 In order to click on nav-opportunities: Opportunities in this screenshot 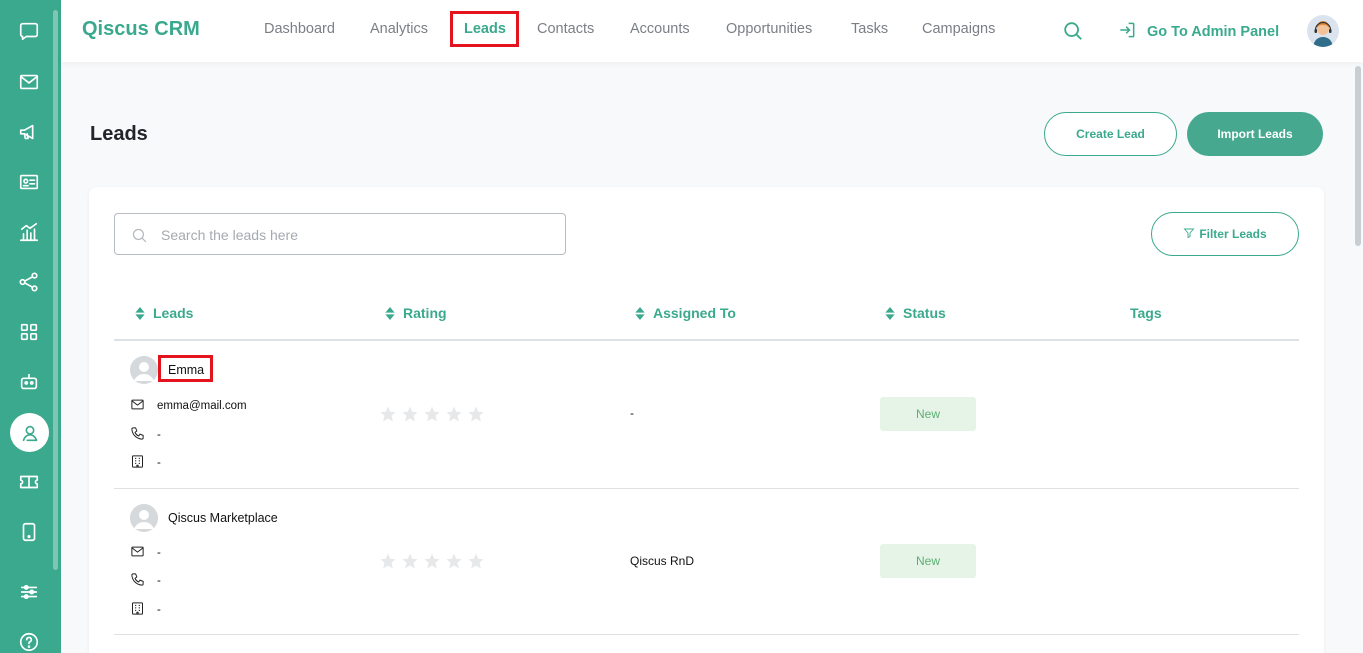, I will do `click(769, 29)`.